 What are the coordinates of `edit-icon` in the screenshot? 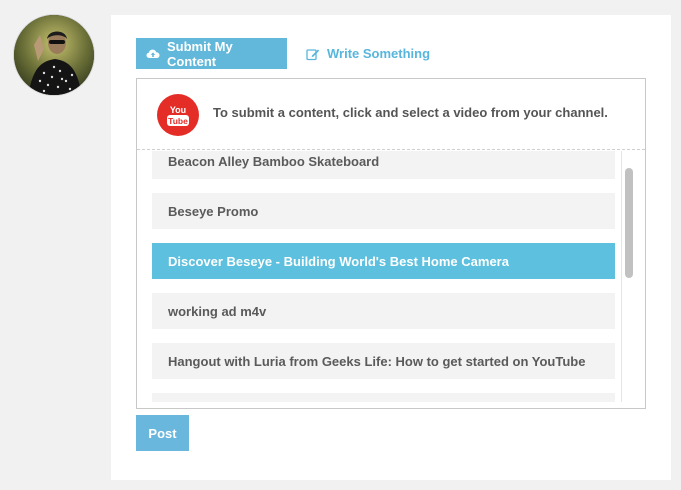 It's located at (313, 54).